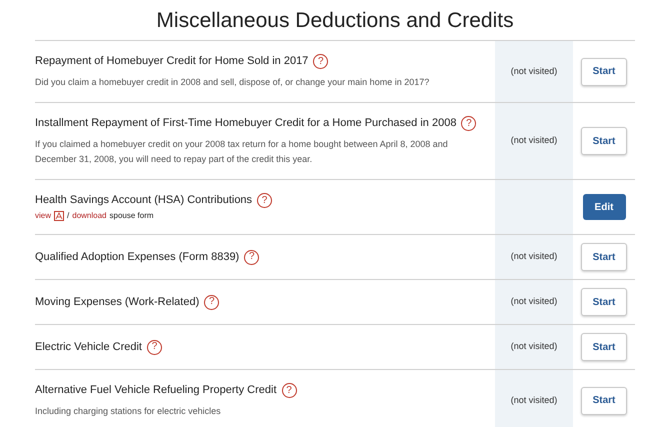  Describe the element at coordinates (245, 123) in the screenshot. I see `item-title: Installment Repayment of First-Time Homebuyer Credit for a Home Purchased in 2008` at that location.